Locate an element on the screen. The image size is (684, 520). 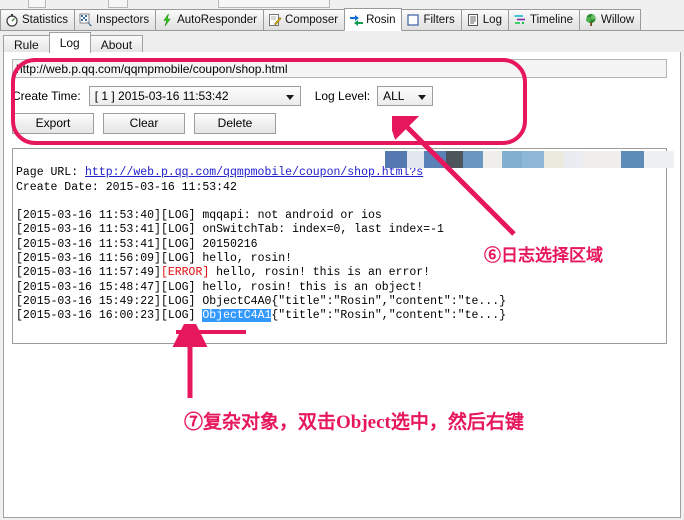
page-url-label: Page URL: is located at coordinates (47, 173).